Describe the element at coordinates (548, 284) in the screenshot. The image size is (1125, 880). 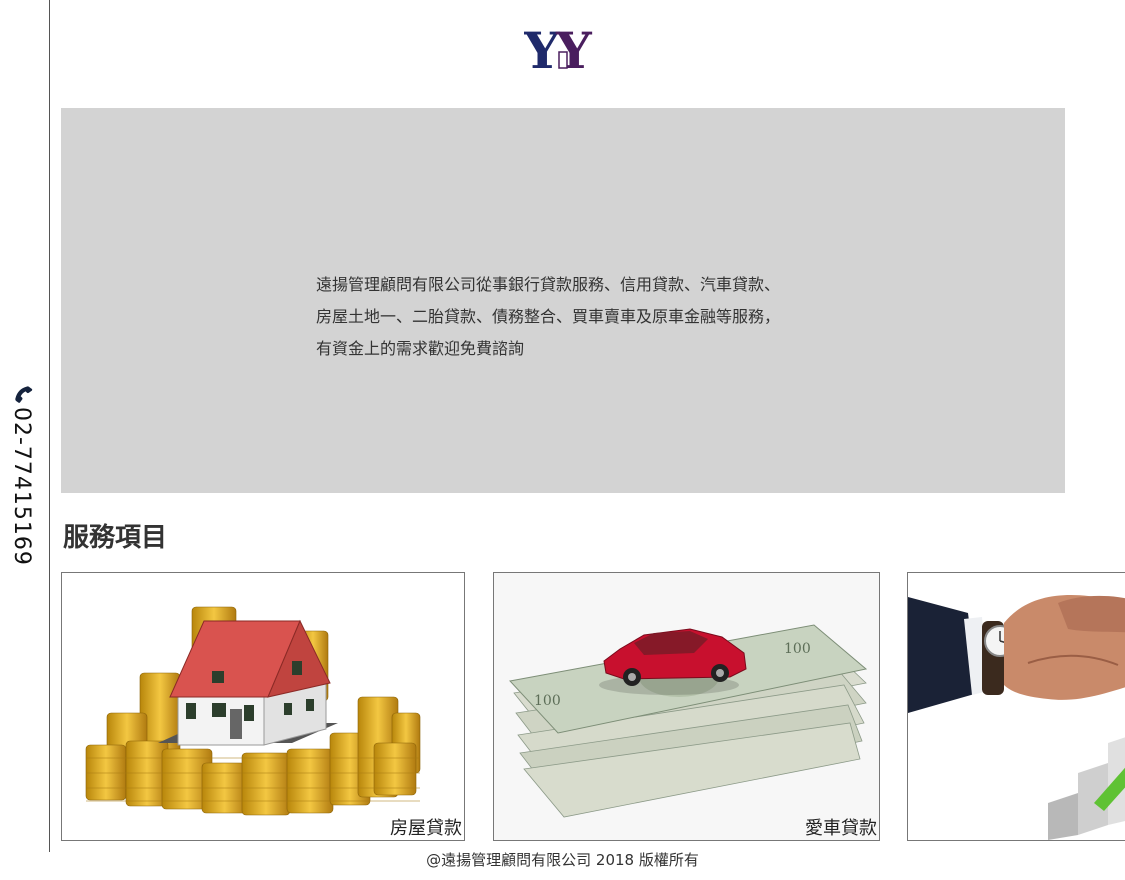
I see `intro-line: 遠揚管理顧問有限公司從事銀行貸款服務、信用貸款、汽車貸款、` at that location.